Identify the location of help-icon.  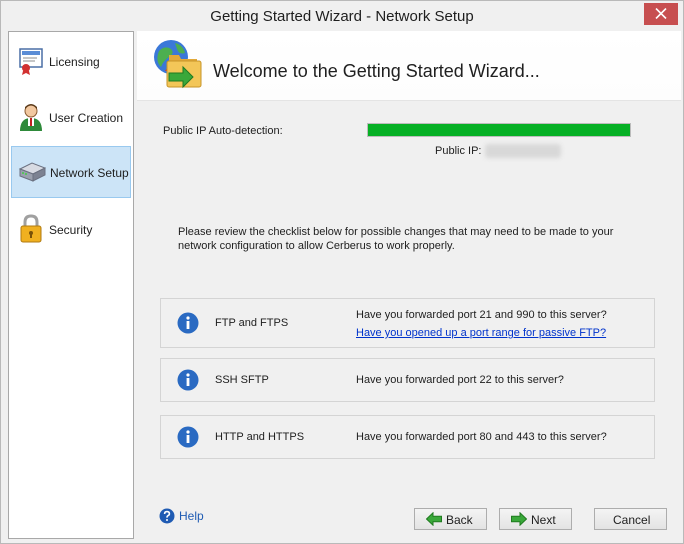
(167, 516).